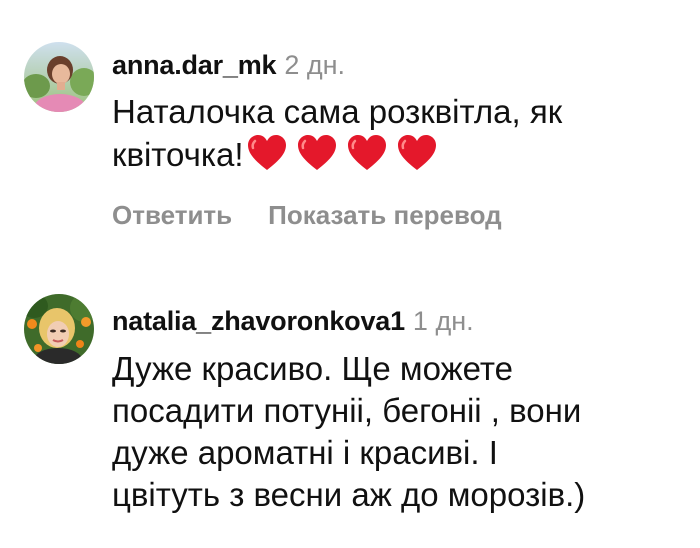  I want to click on comment-text-line: цвітуть з весни аж до морозів.), so click(349, 494).